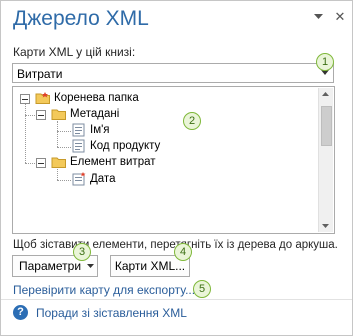 The image size is (353, 336). What do you see at coordinates (95, 114) in the screenshot?
I see `tree-node-label: Метадані` at bounding box center [95, 114].